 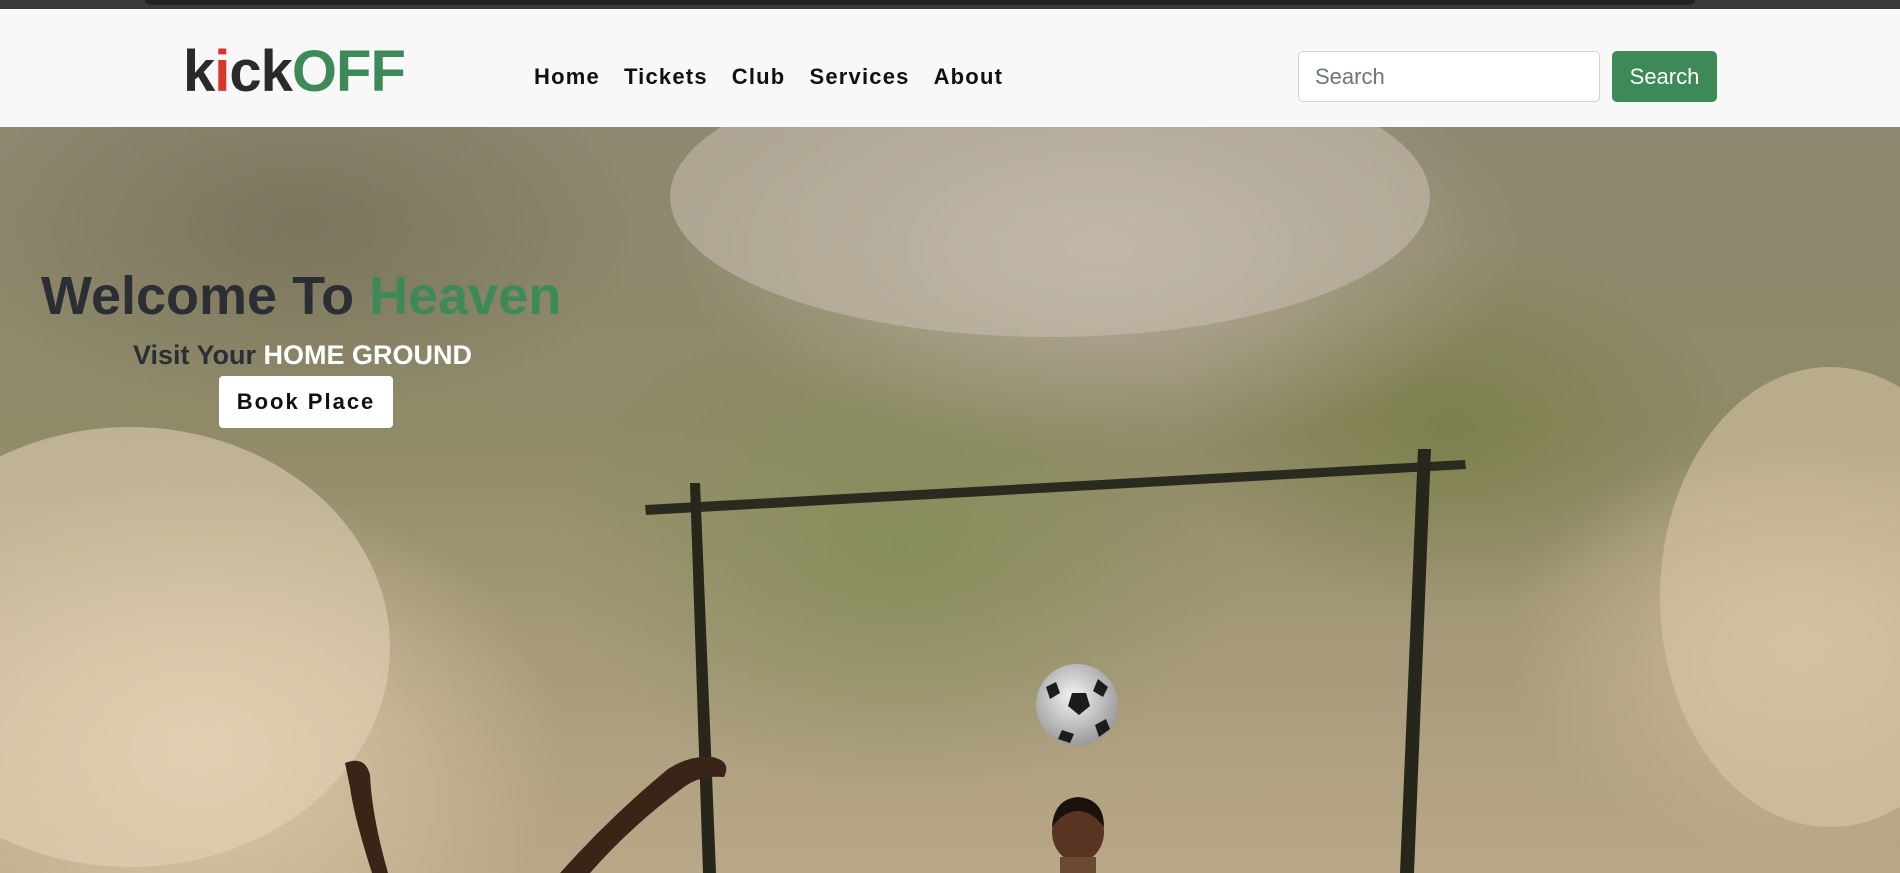 I want to click on nav-menu: Home Tickets Club Services About, so click(x=774, y=77).